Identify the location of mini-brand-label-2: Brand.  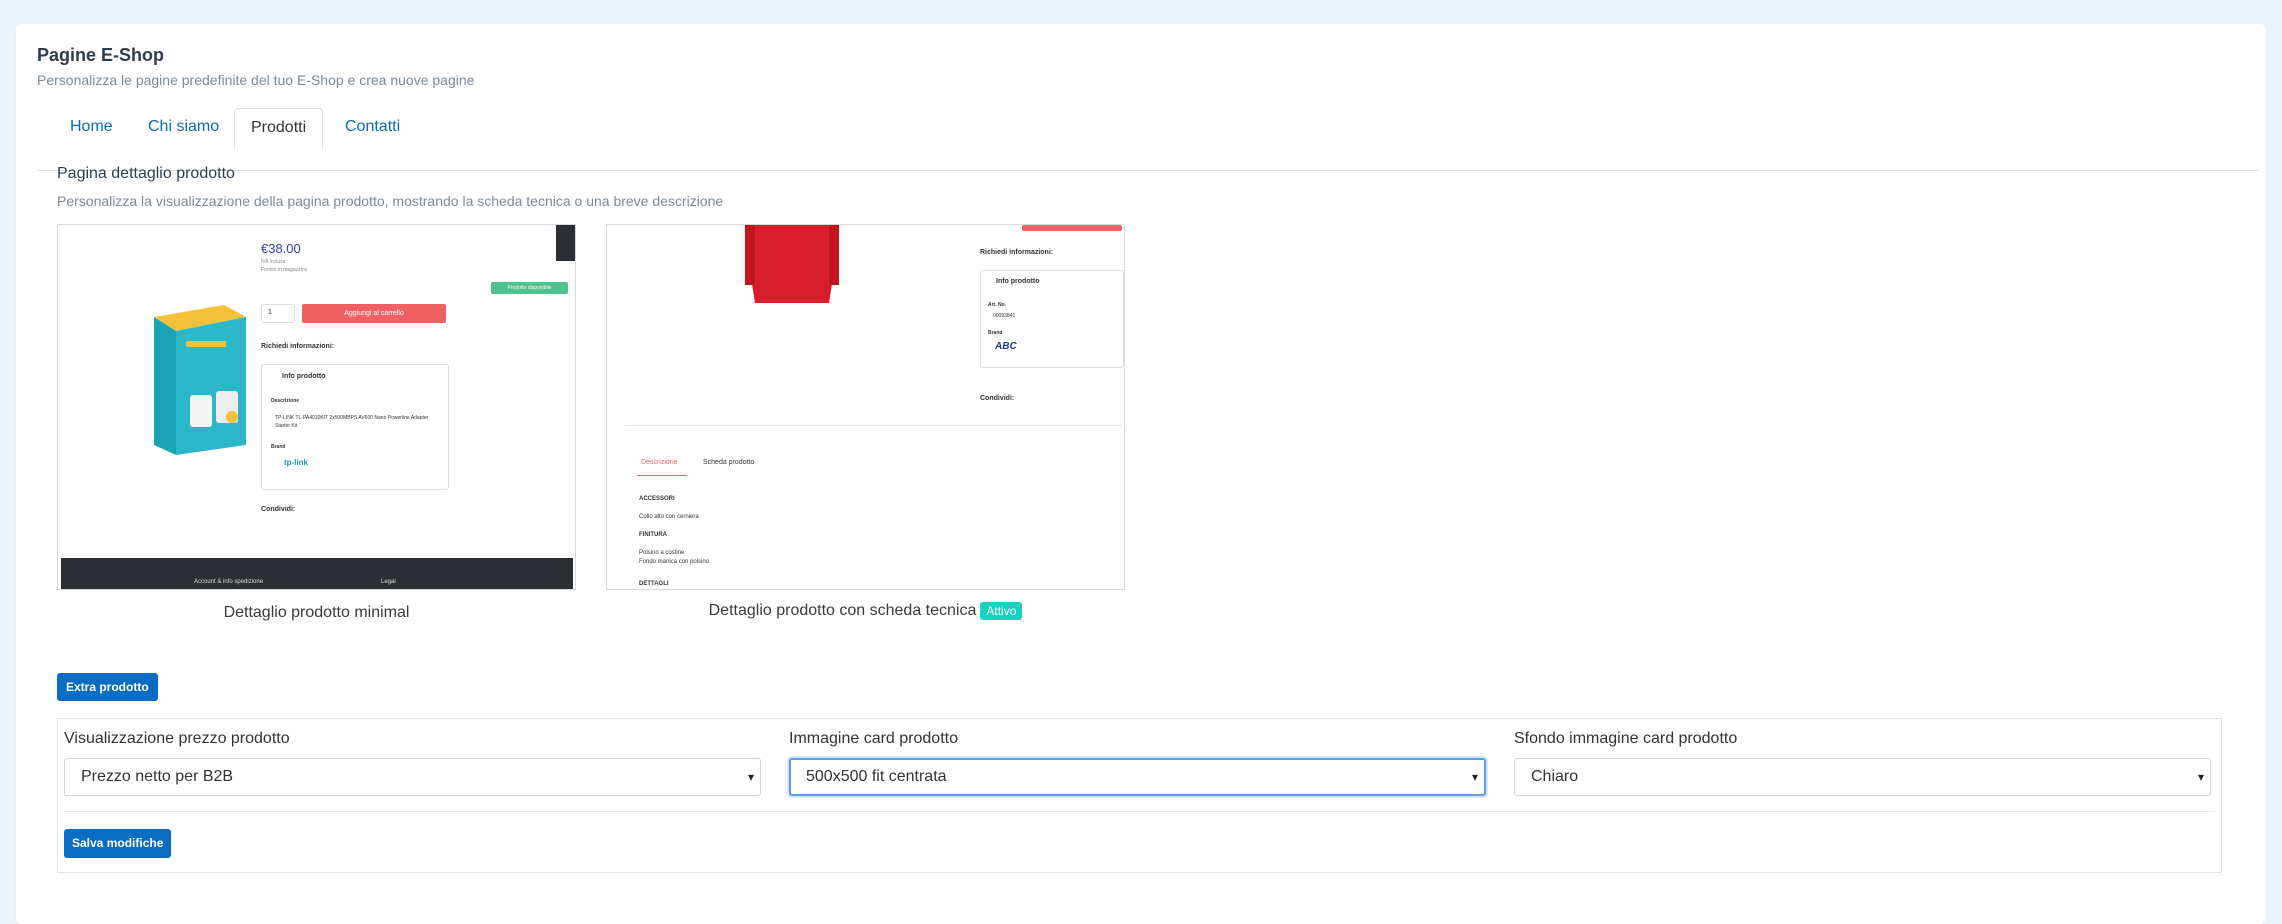
(995, 333).